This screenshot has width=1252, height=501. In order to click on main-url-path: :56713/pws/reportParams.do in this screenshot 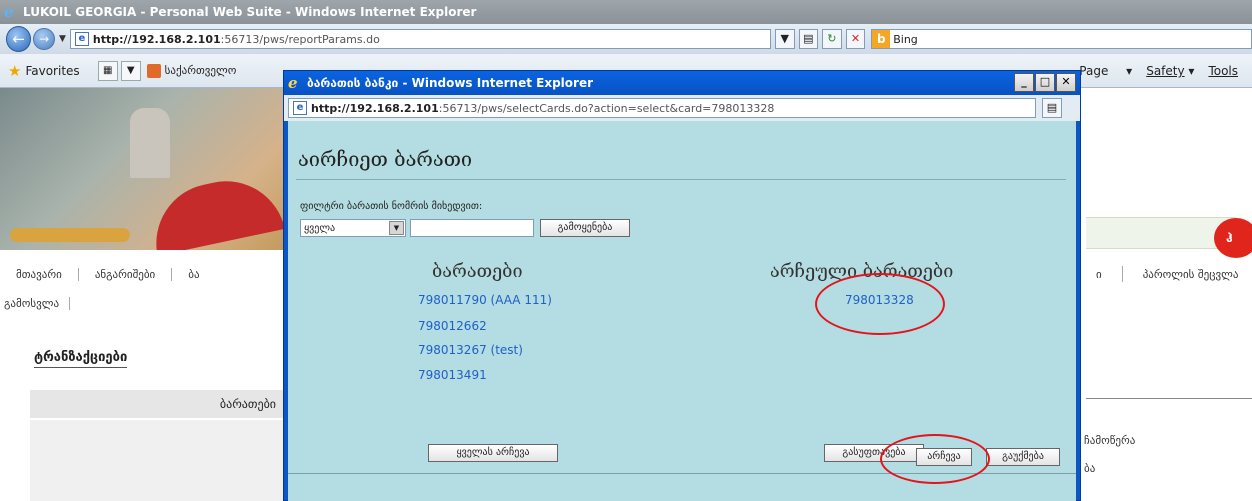, I will do `click(300, 39)`.